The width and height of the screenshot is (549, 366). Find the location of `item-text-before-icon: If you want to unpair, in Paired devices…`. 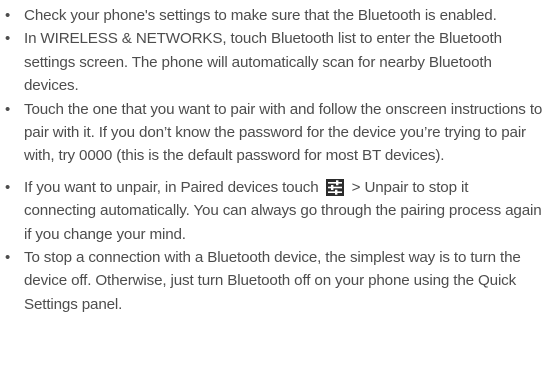

item-text-before-icon: If you want to unpair, in Paired devices… is located at coordinates (171, 187).